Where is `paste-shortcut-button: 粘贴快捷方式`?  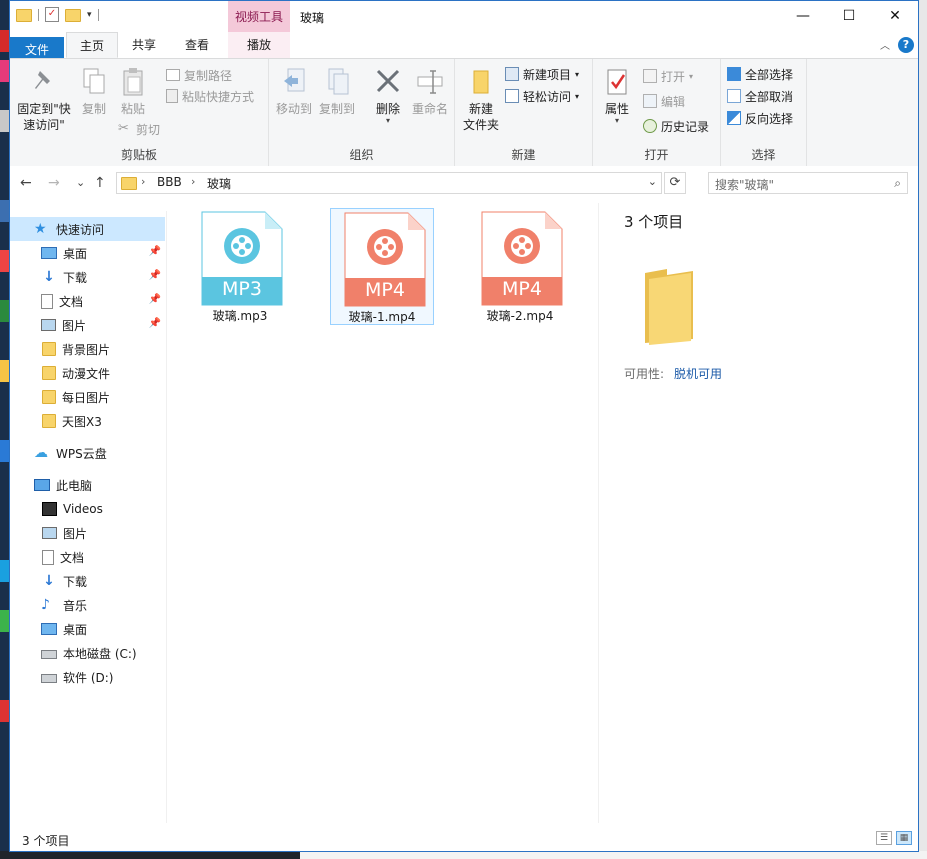
paste-shortcut-button: 粘贴快捷方式 is located at coordinates (210, 96).